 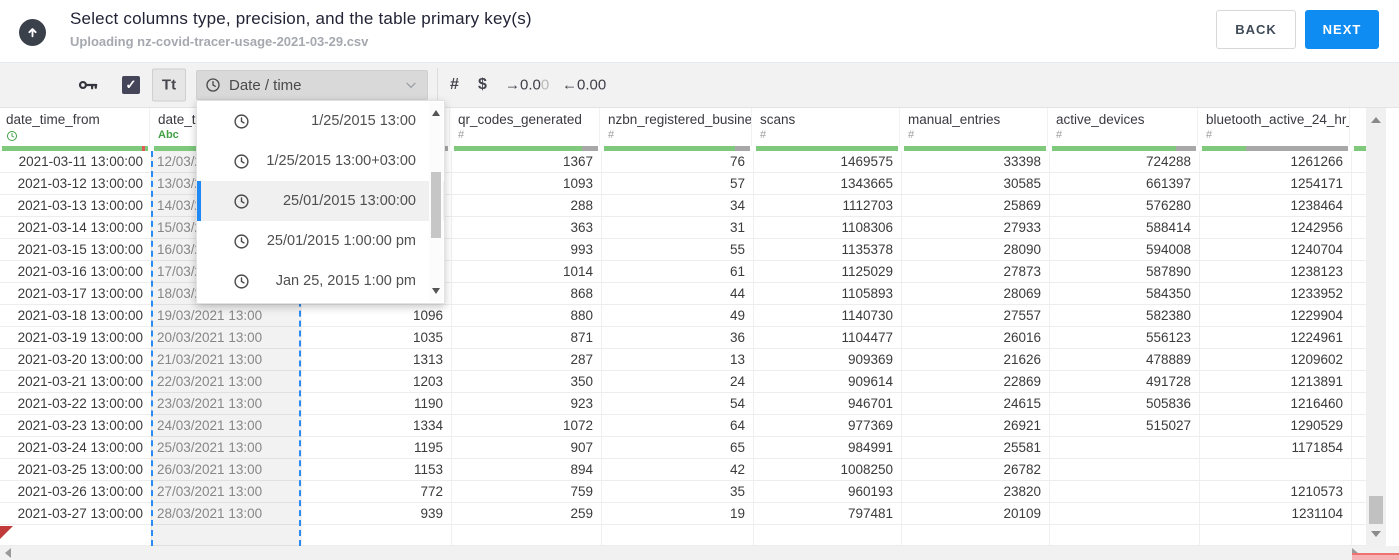 I want to click on table-cell: 30585, so click(x=976, y=184).